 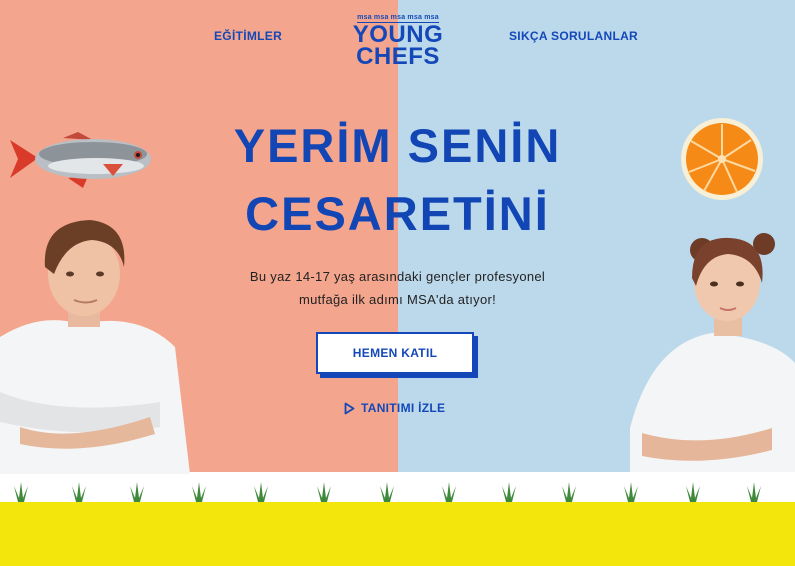 What do you see at coordinates (398, 38) in the screenshot?
I see `young-chefs-logo: msa msa msa msa msa YOUNG CHEFS` at bounding box center [398, 38].